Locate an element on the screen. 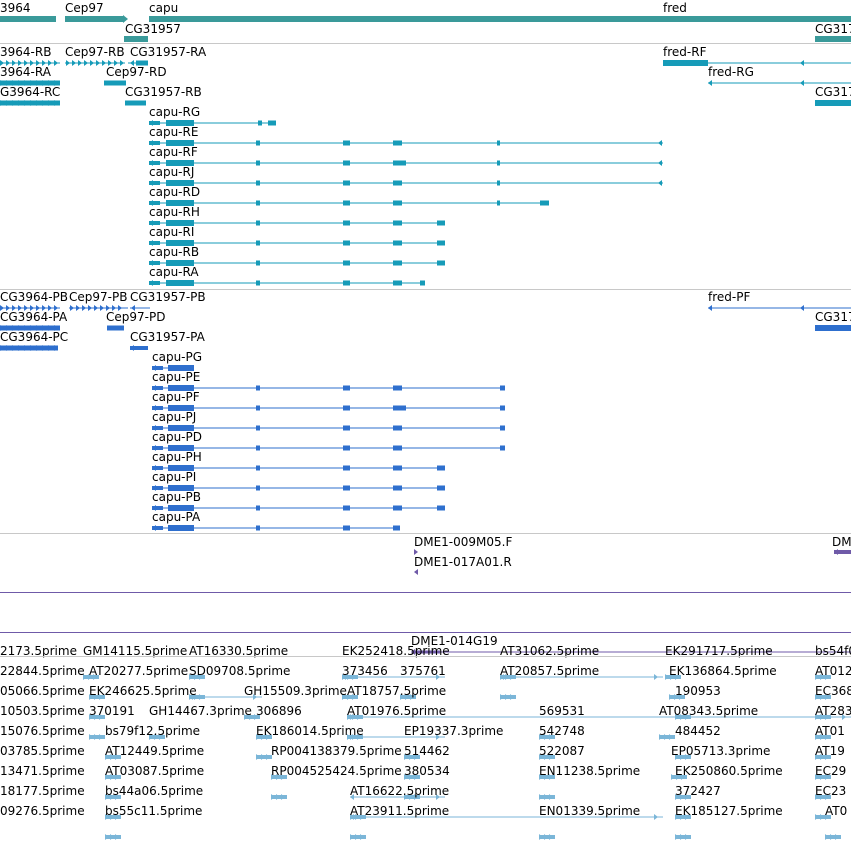 Image resolution: width=851 pixels, height=841 pixels. tx-capu-rf-arrow is located at coordinates (151, 163).